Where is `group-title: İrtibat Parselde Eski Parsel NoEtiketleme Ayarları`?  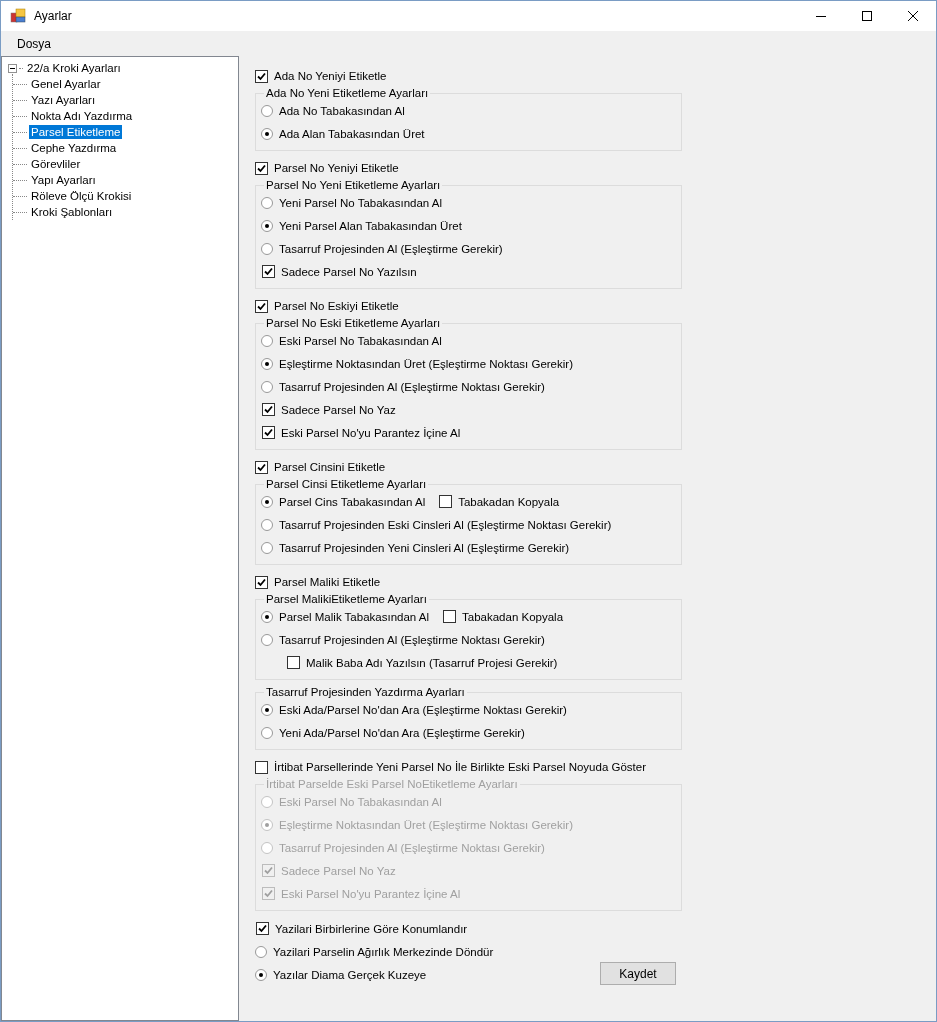
group-title: İrtibat Parselde Eski Parsel NoEtiketleme Ayarları is located at coordinates (392, 784).